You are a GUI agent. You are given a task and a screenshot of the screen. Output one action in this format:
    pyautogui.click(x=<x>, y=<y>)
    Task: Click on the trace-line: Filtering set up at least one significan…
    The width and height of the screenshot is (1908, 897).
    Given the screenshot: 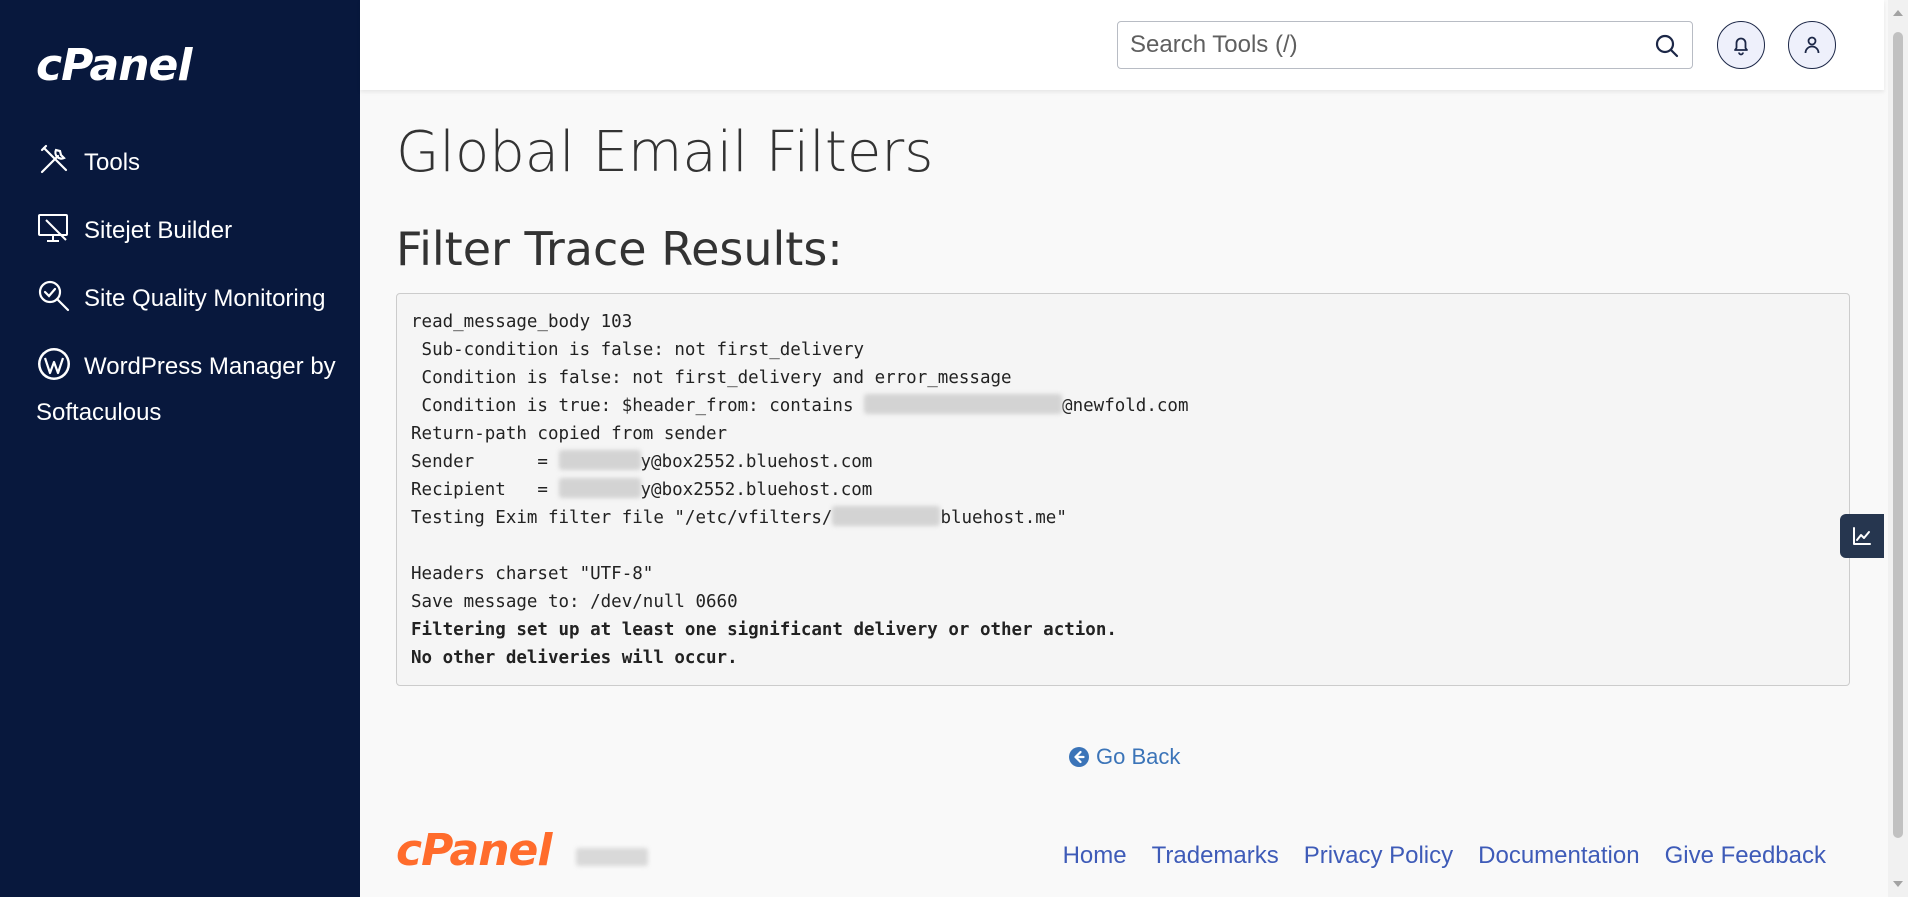 What is the action you would take?
    pyautogui.click(x=764, y=630)
    